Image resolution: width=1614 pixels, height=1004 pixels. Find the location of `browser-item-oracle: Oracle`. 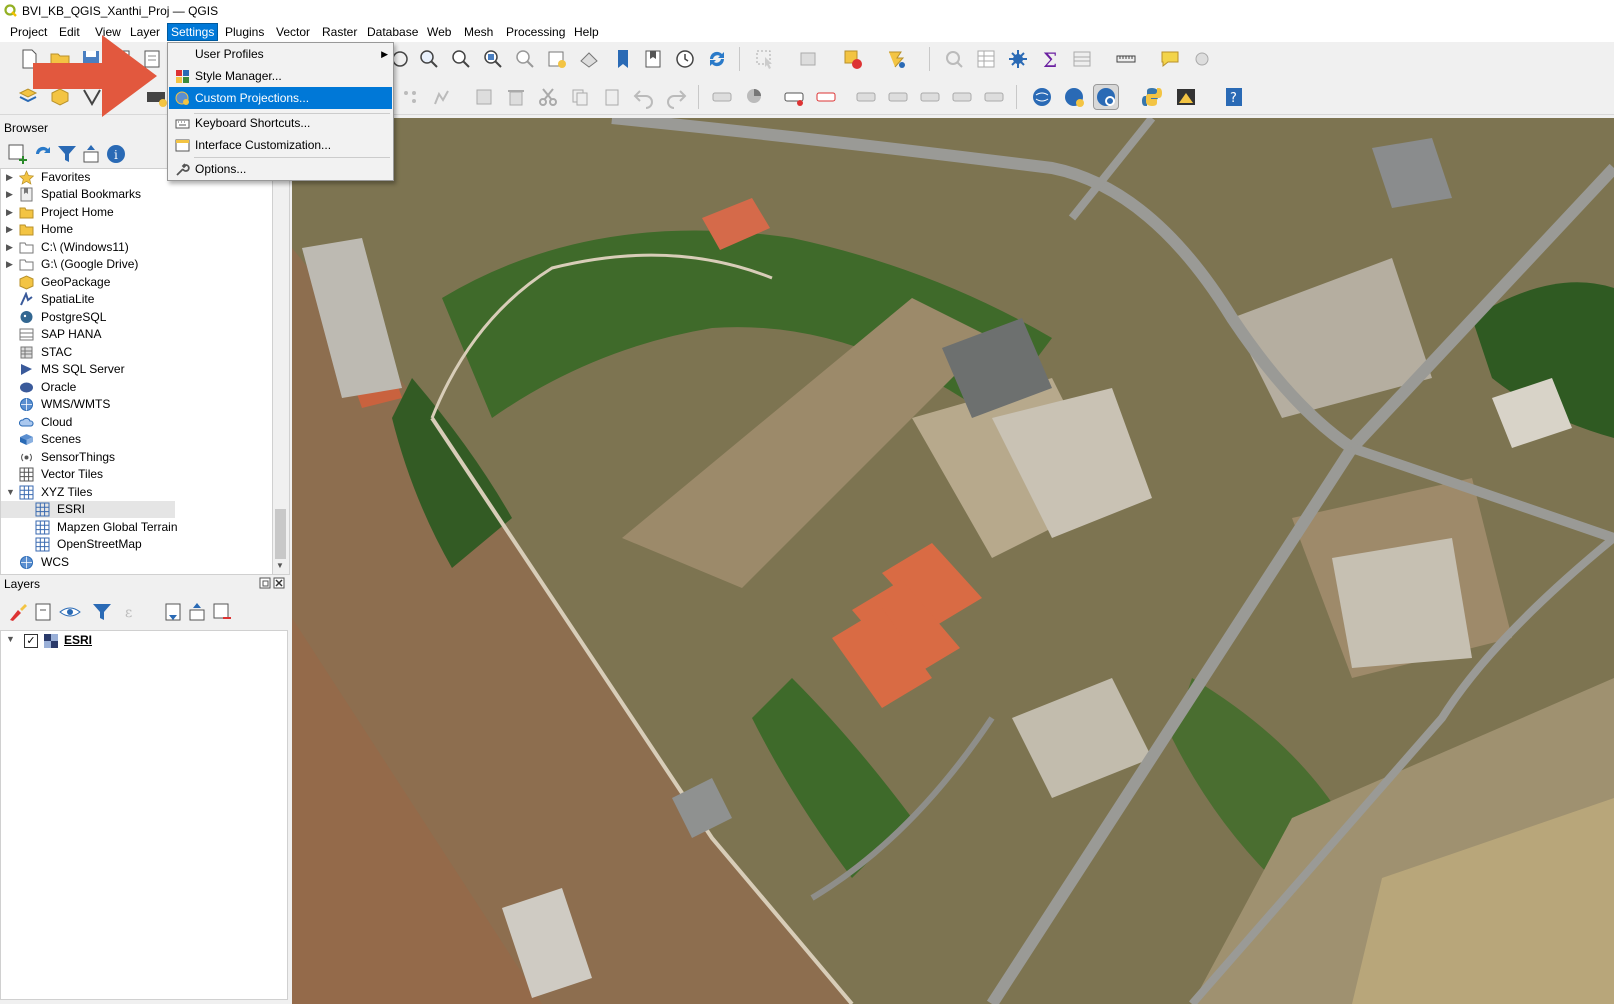

browser-item-oracle: Oracle is located at coordinates (137, 387).